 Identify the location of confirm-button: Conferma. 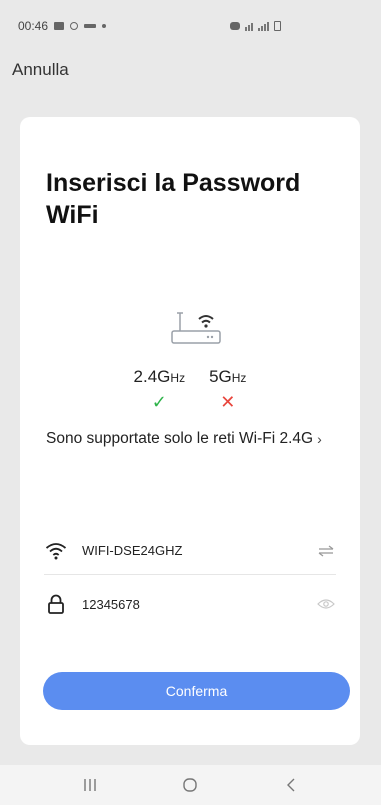
(196, 691).